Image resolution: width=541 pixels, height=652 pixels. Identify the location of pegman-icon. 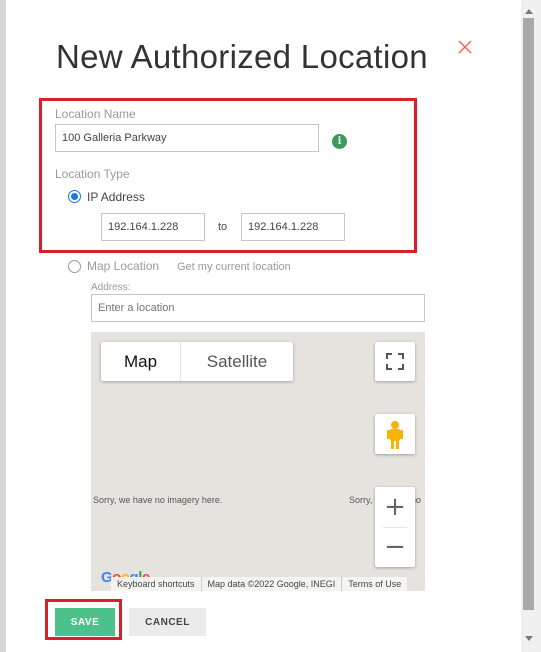
(395, 435).